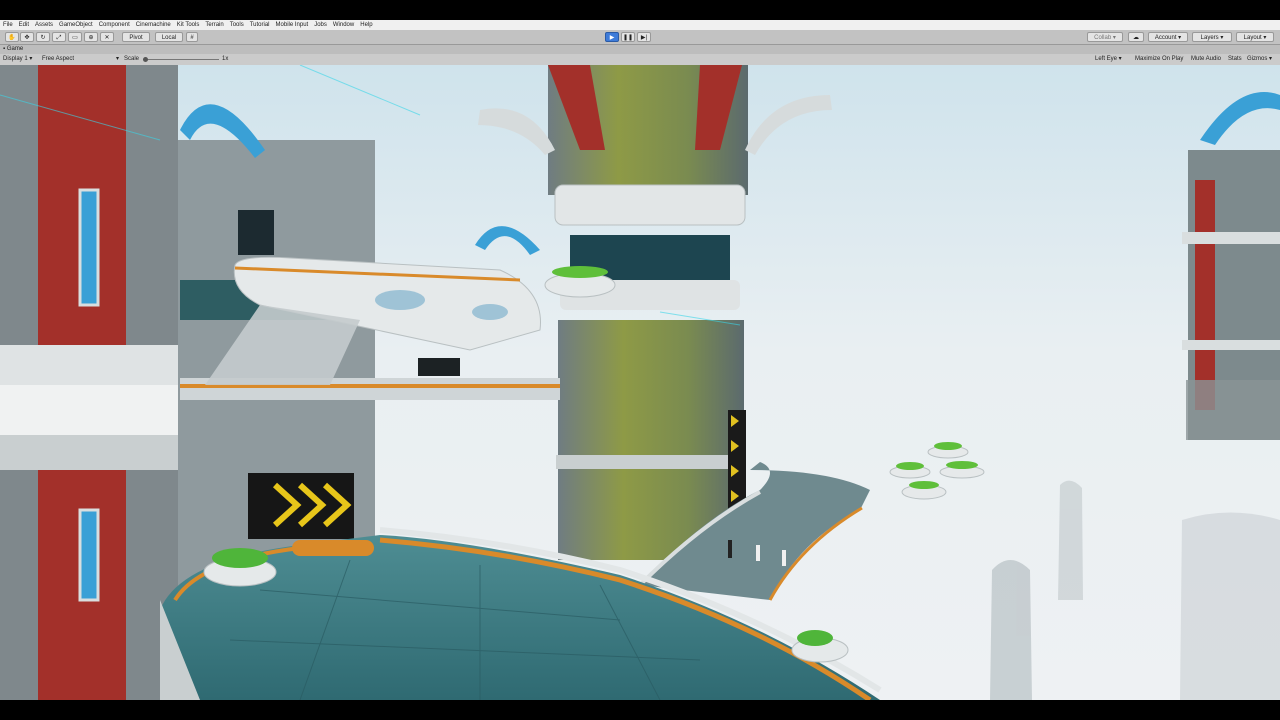 This screenshot has width=1280, height=720. Describe the element at coordinates (640, 49) in the screenshot. I see `game-tab-row: ▪ Game` at that location.